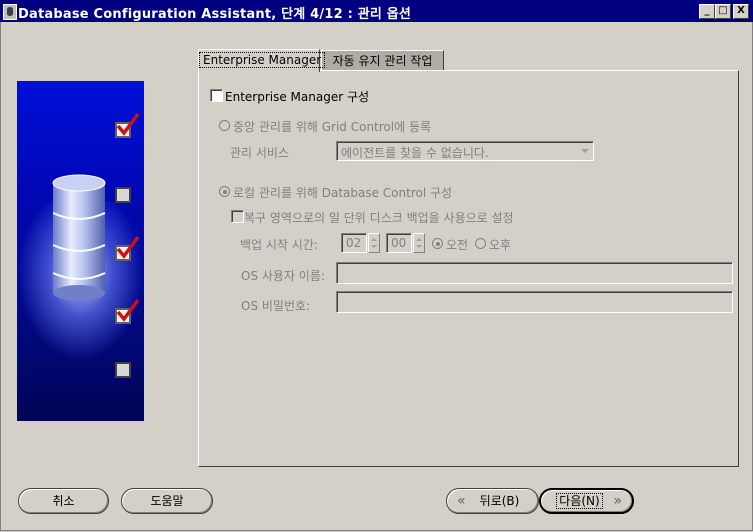 The image size is (753, 532). I want to click on backup-hour-spinner, so click(374, 243).